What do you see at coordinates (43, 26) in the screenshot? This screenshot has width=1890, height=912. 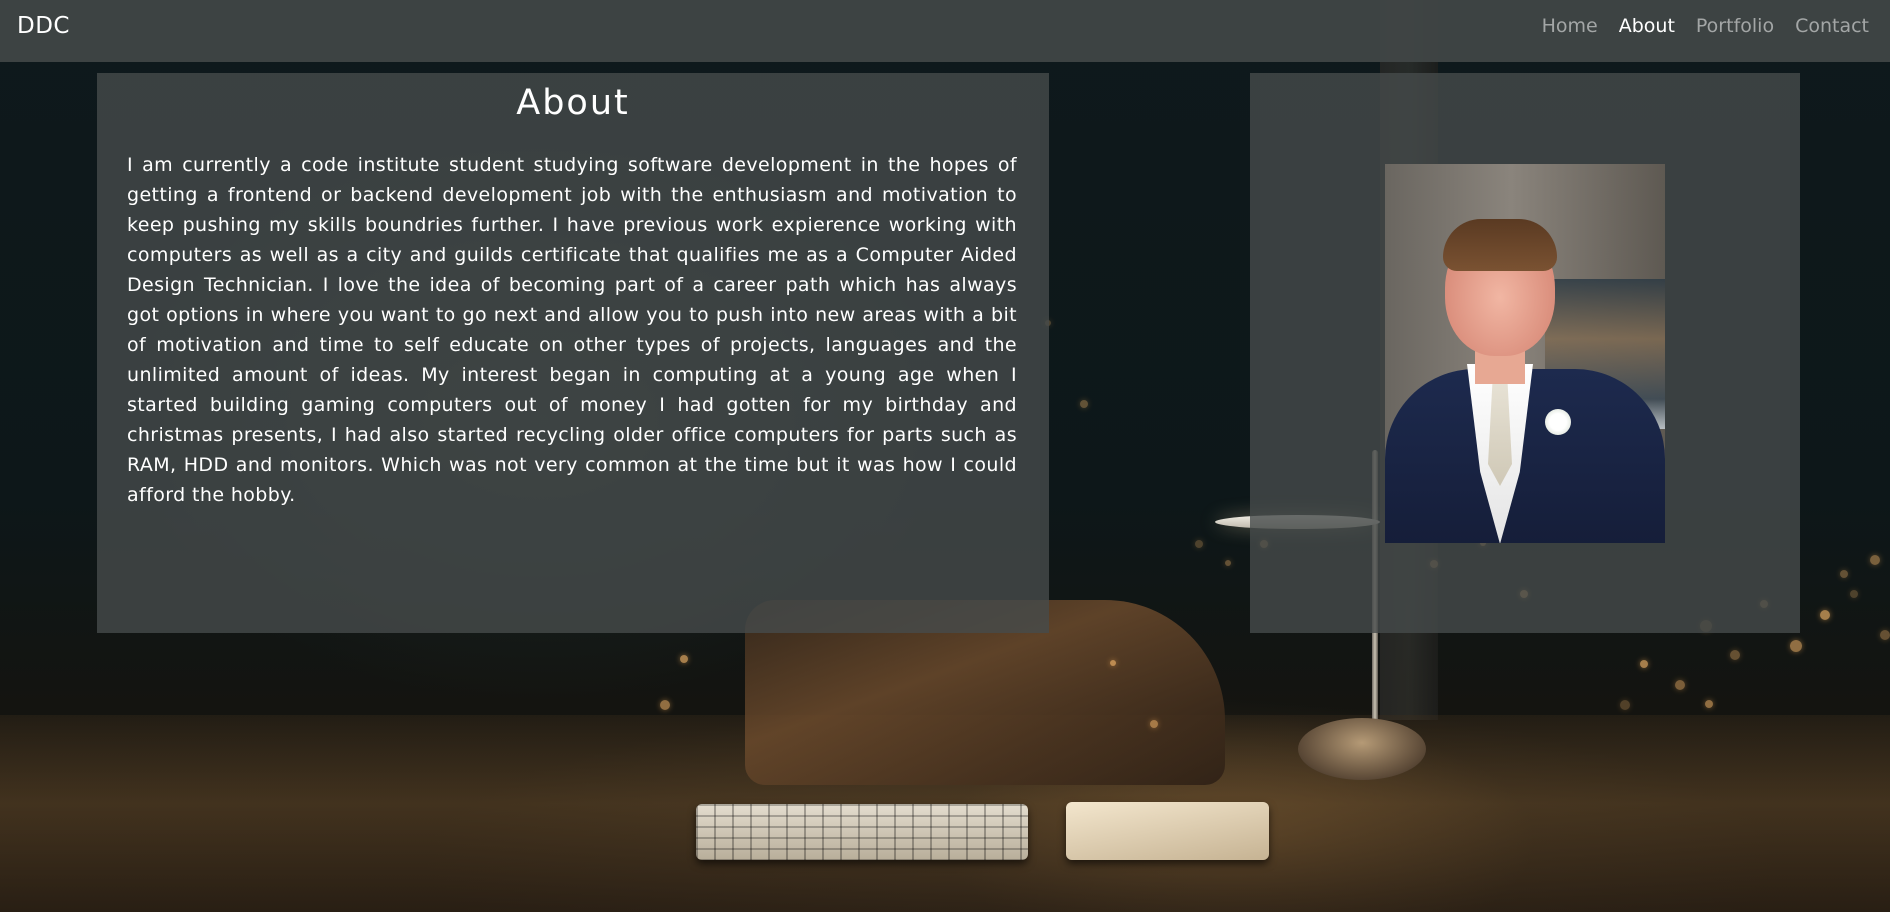 I see `brand-logo: DDC` at bounding box center [43, 26].